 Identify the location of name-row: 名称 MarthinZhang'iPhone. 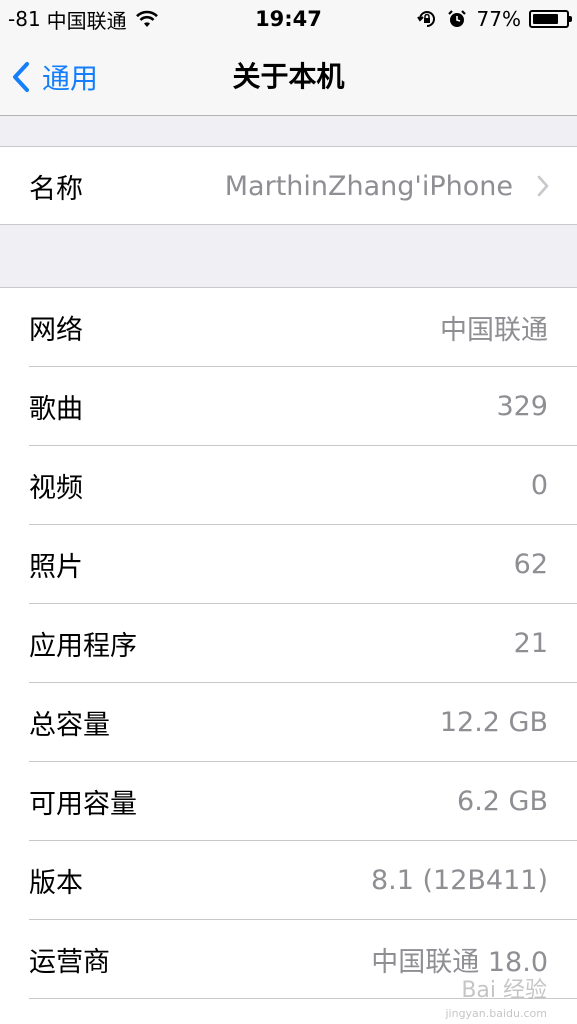
(288, 186).